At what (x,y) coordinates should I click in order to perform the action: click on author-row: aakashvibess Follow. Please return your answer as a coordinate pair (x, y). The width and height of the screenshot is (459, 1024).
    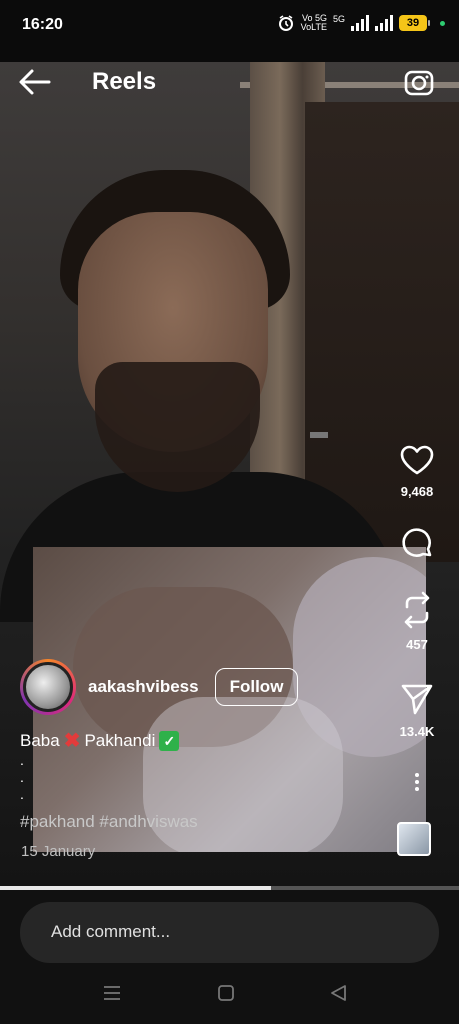
    Looking at the image, I should click on (159, 687).